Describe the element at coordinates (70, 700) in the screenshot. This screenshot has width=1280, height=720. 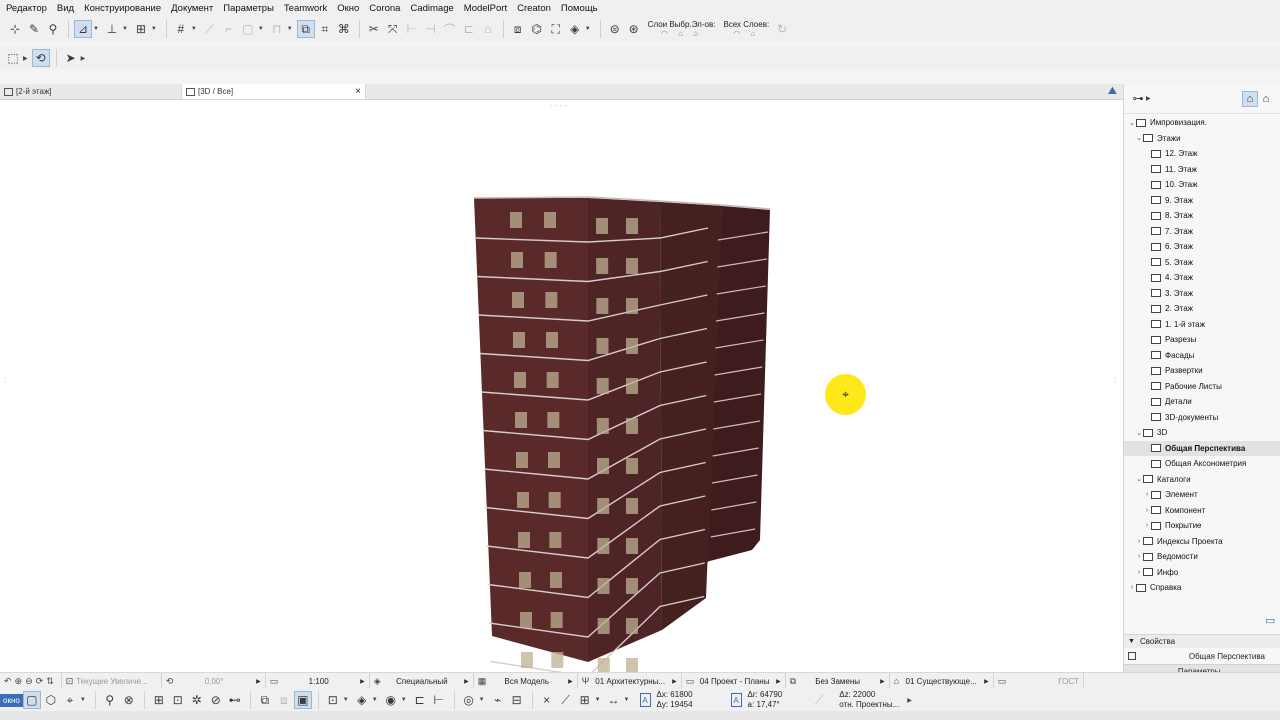
I see `navigation-icon: ⌖` at that location.